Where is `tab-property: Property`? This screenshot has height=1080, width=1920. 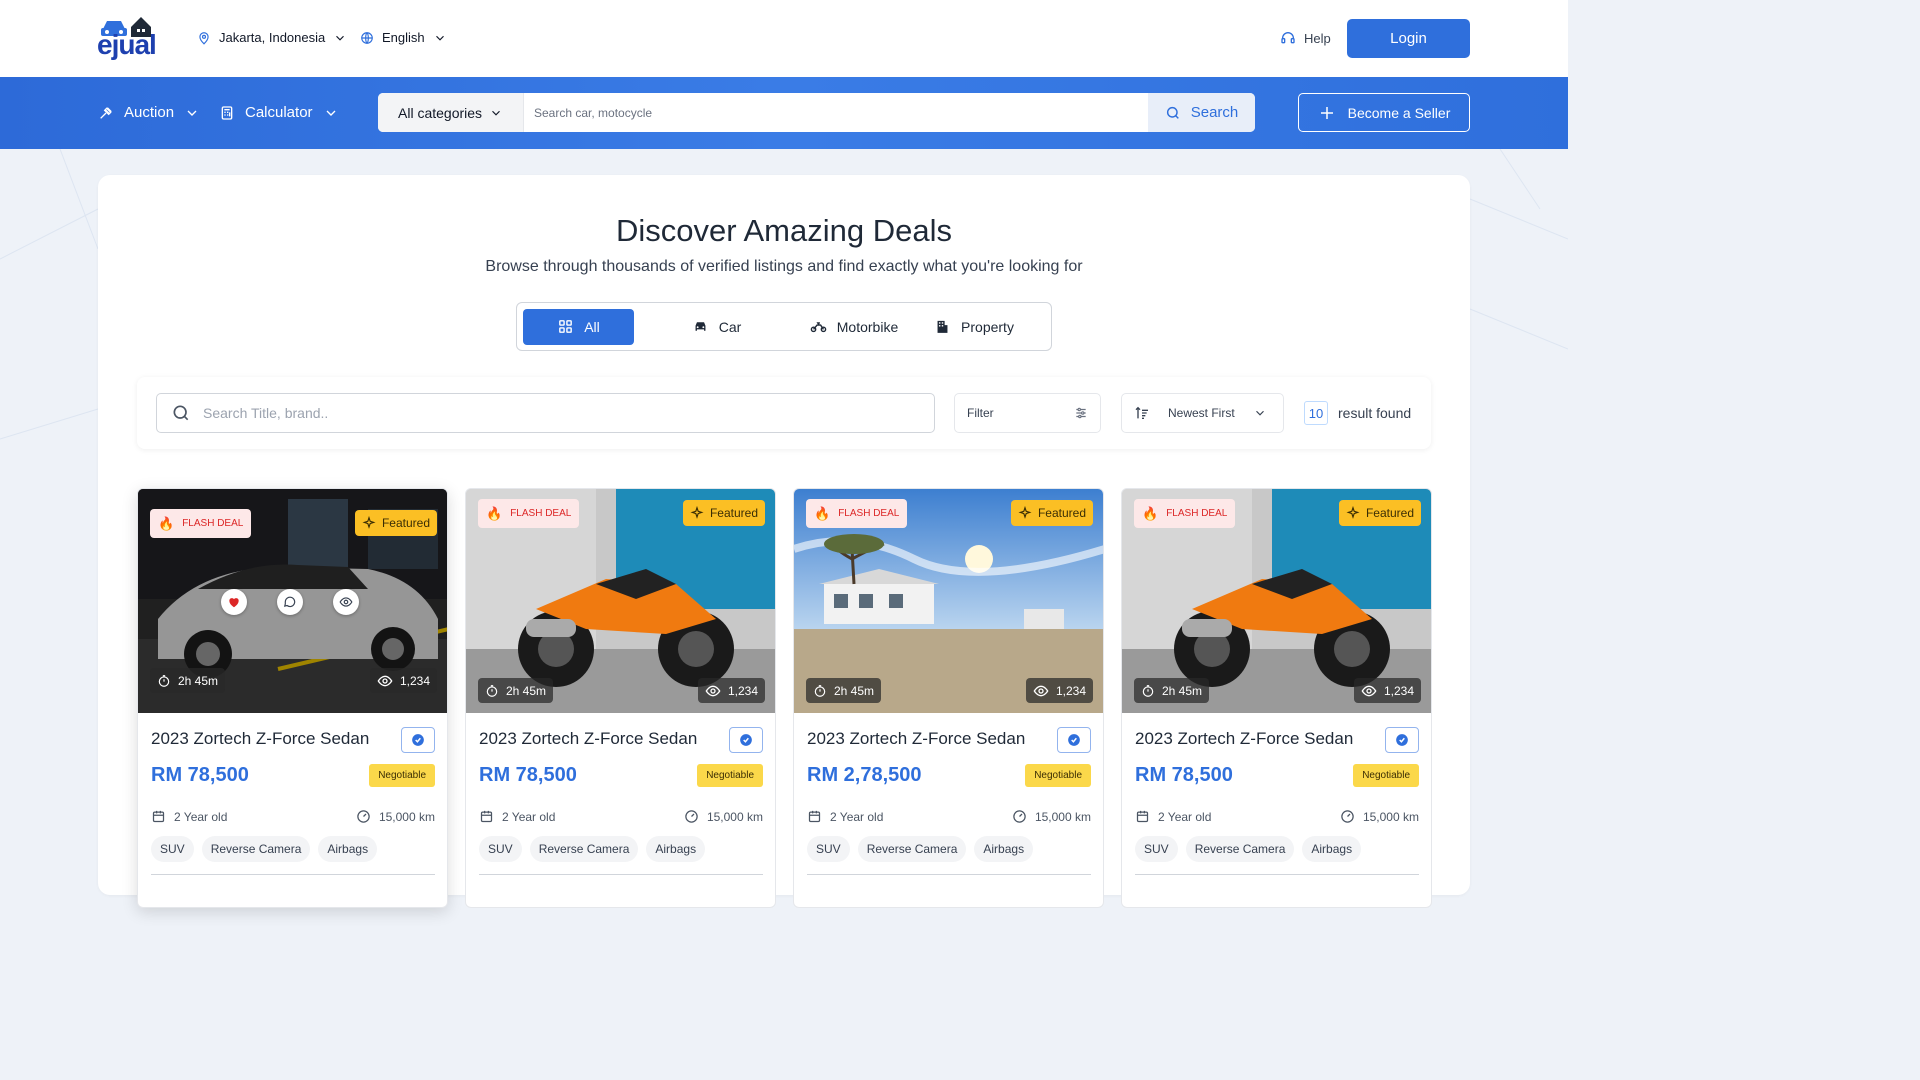 tab-property: Property is located at coordinates (974, 327).